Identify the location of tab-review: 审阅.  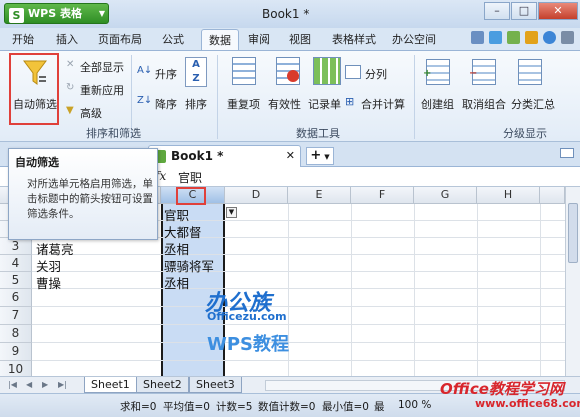
(259, 39).